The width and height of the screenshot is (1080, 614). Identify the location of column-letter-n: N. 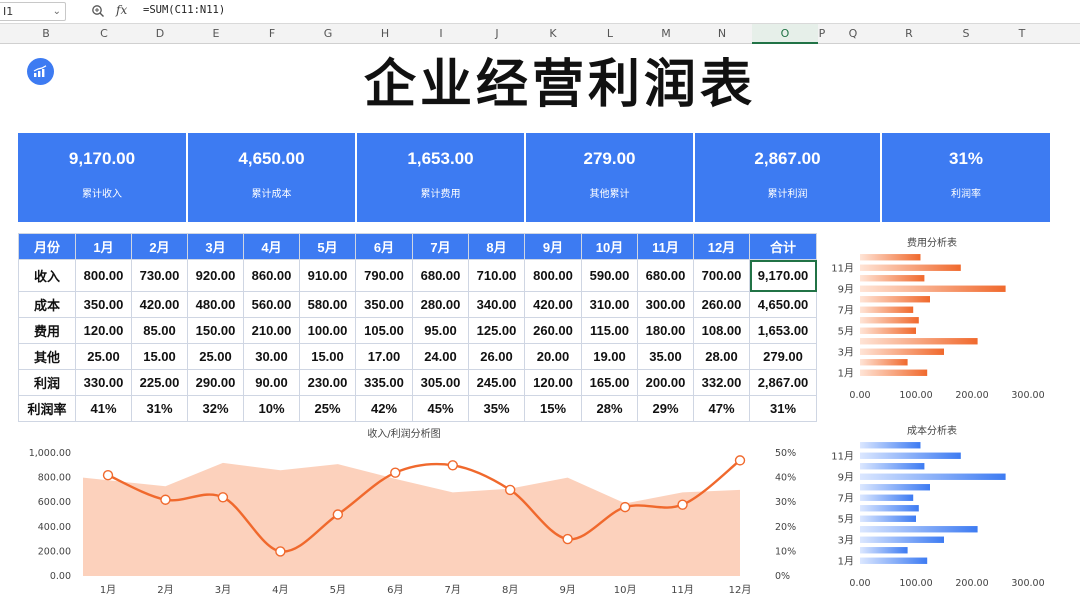
(722, 34).